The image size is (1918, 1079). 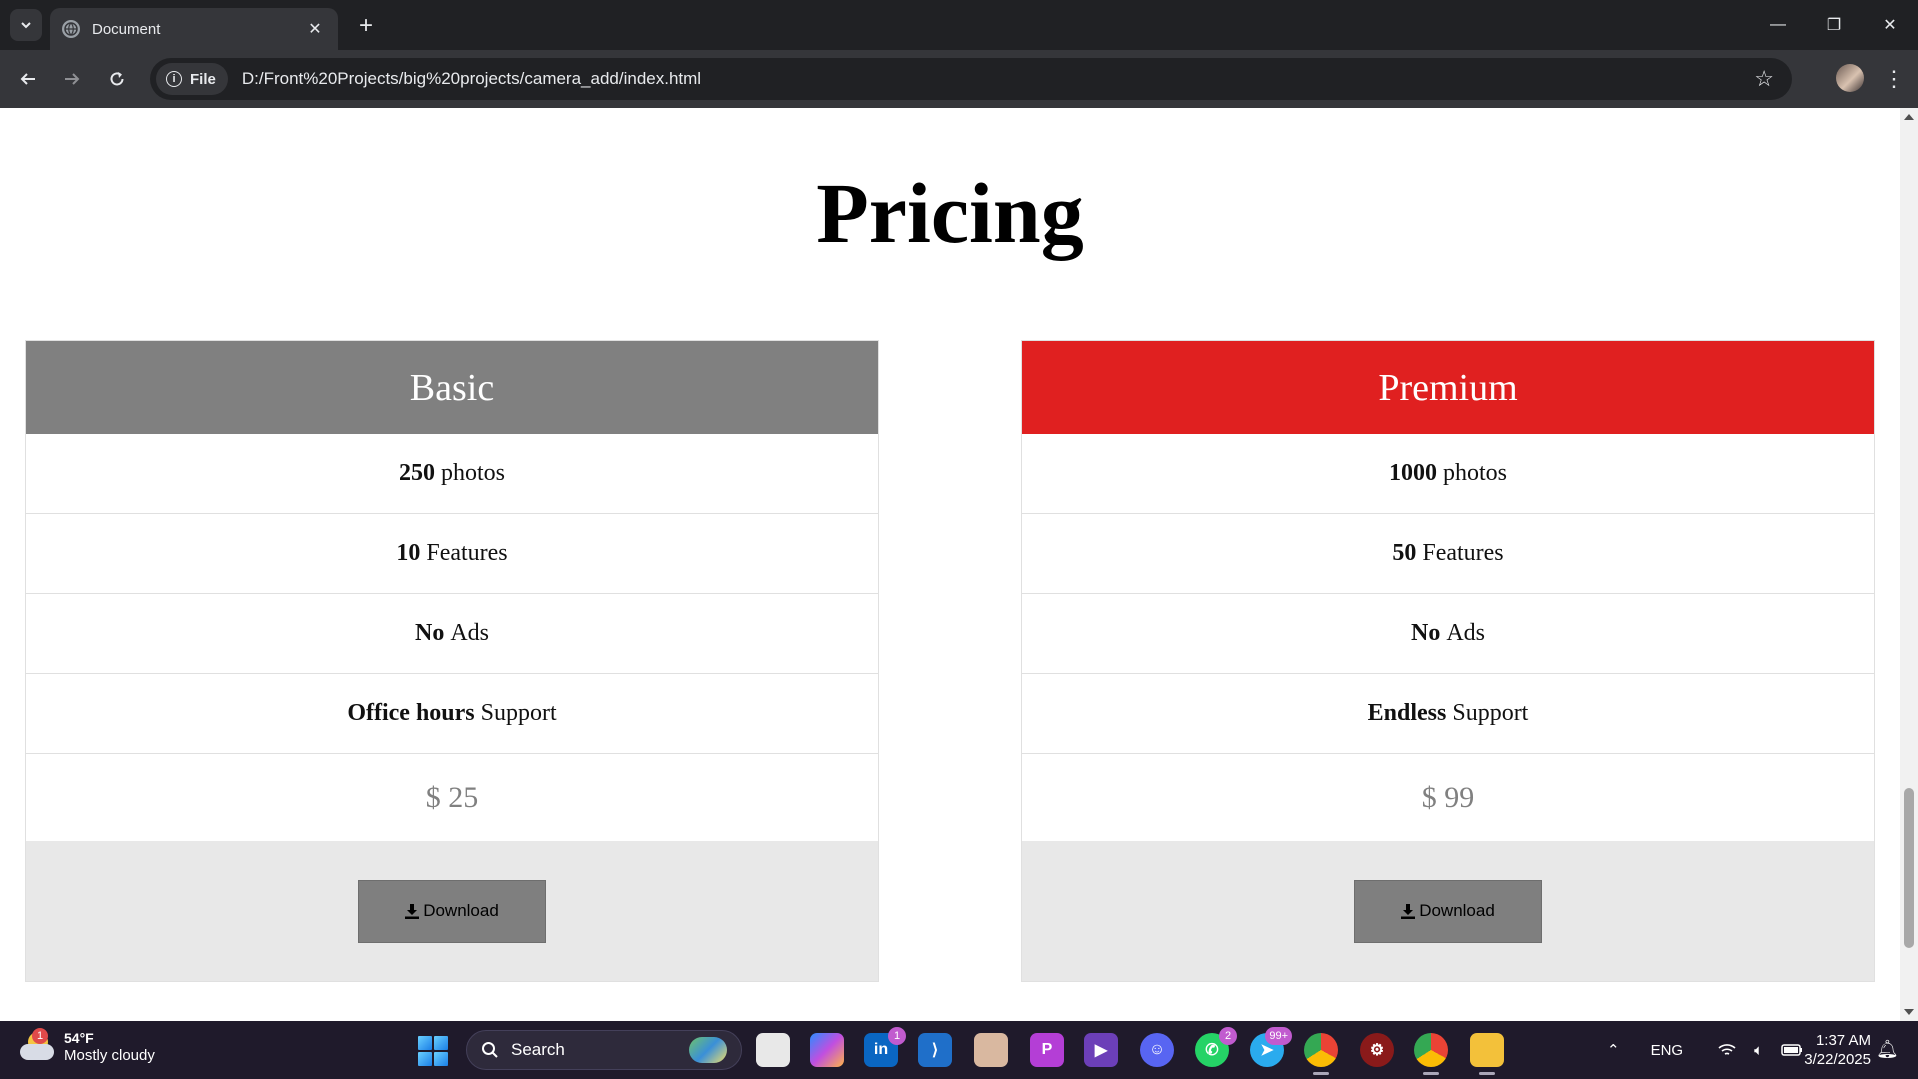 I want to click on chevron-up-icon: ⌃, so click(x=1613, y=1050).